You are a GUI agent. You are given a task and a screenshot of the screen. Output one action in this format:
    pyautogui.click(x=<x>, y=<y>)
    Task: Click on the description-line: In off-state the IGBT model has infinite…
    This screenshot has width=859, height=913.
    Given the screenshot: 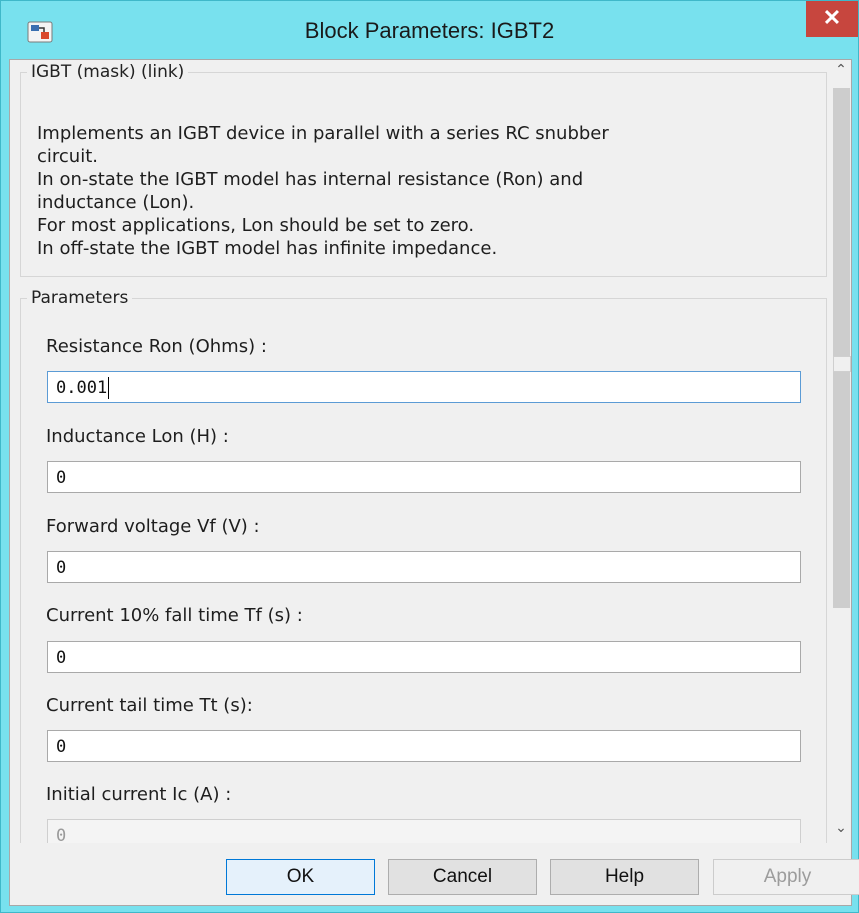 What is the action you would take?
    pyautogui.click(x=267, y=248)
    